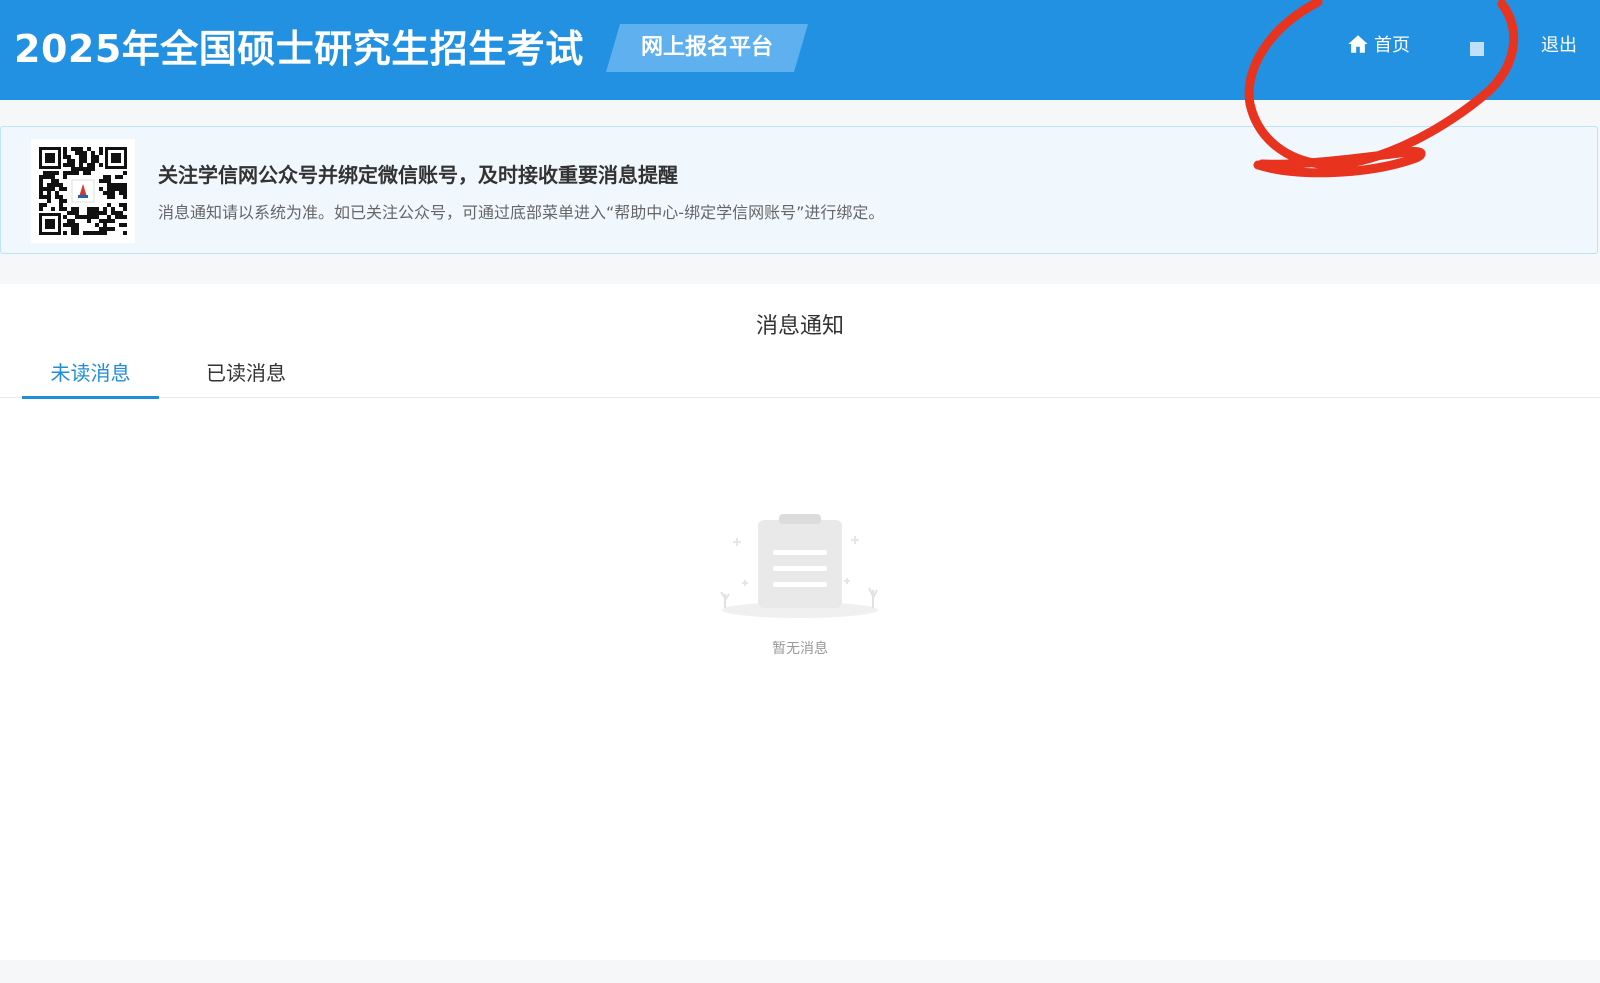 The height and width of the screenshot is (983, 1600). What do you see at coordinates (418, 175) in the screenshot?
I see `notice-title: 关注学信网公众号并绑定微信账号，及时接收重要消息提醒` at bounding box center [418, 175].